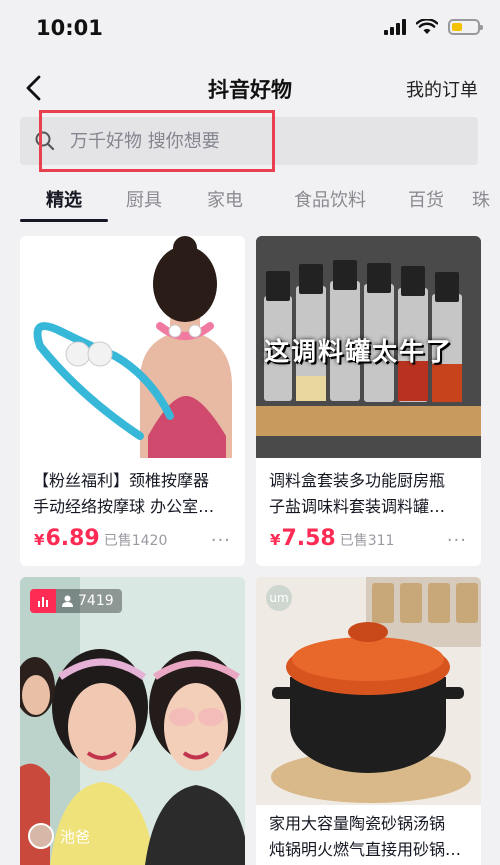  I want to click on brand-logo: um, so click(279, 598).